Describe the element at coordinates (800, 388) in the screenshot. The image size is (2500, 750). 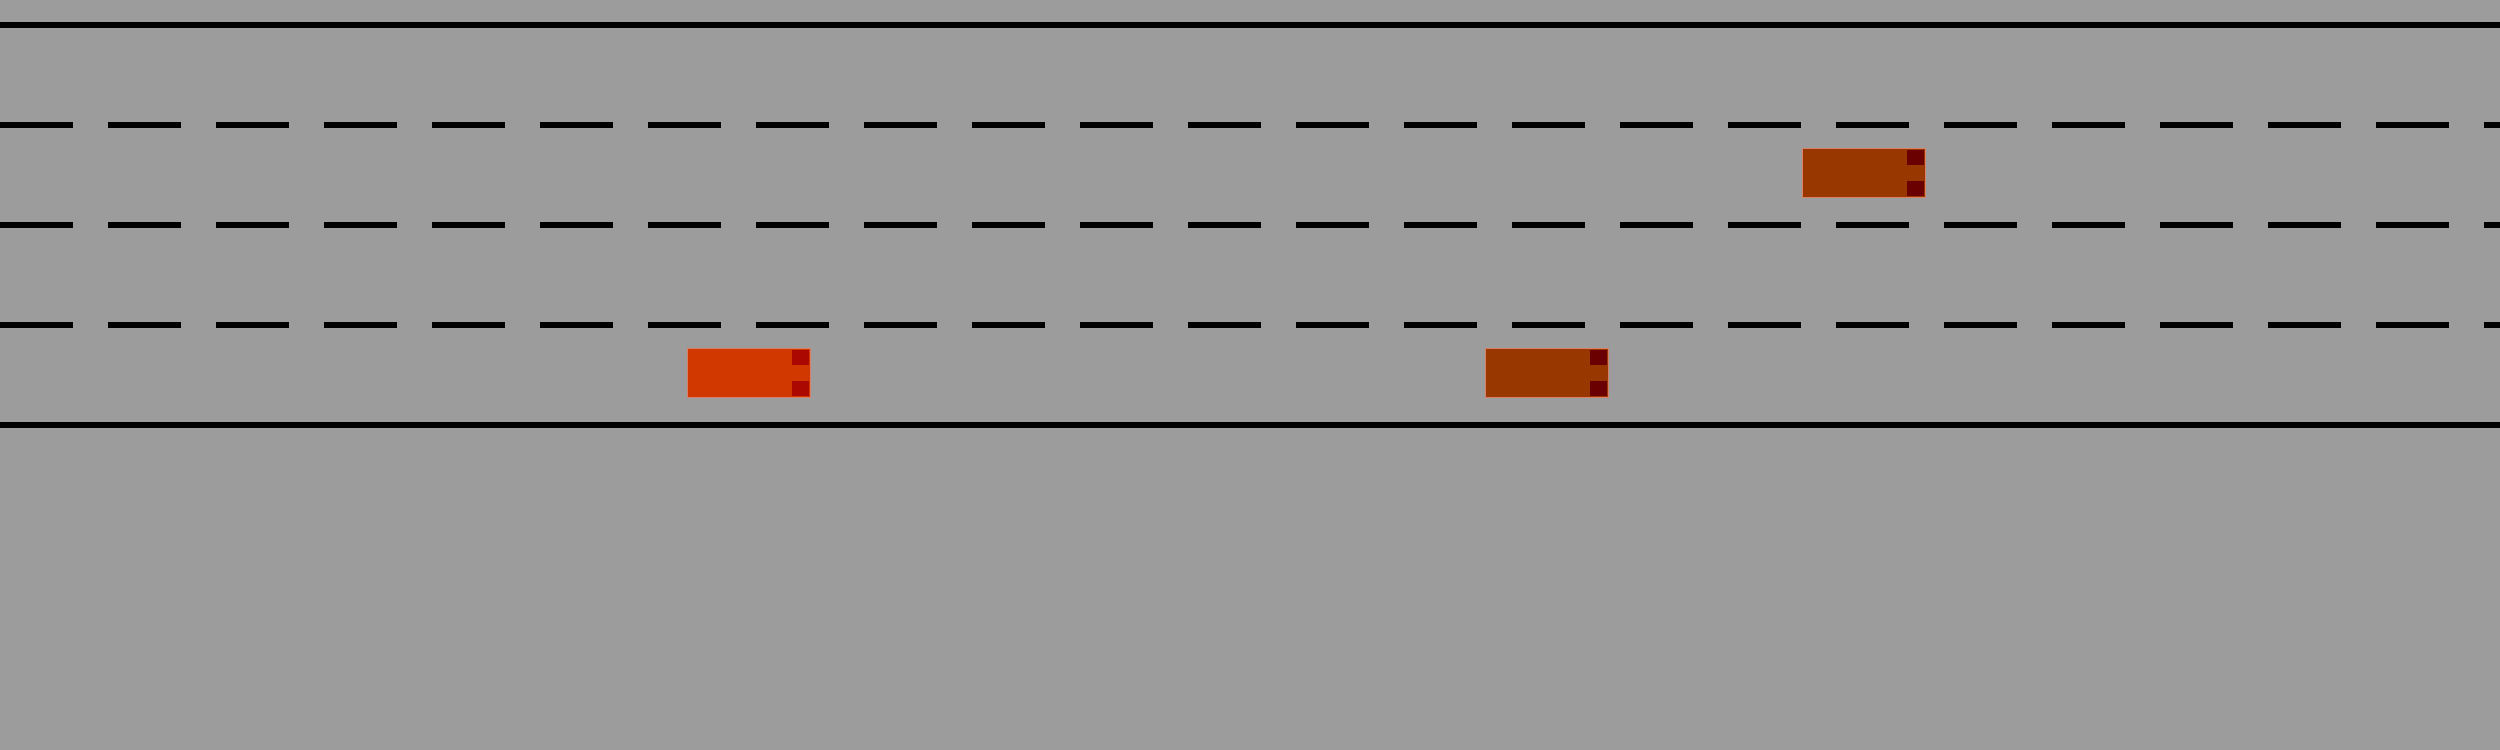
I see `player-car-taillight-bottom` at that location.